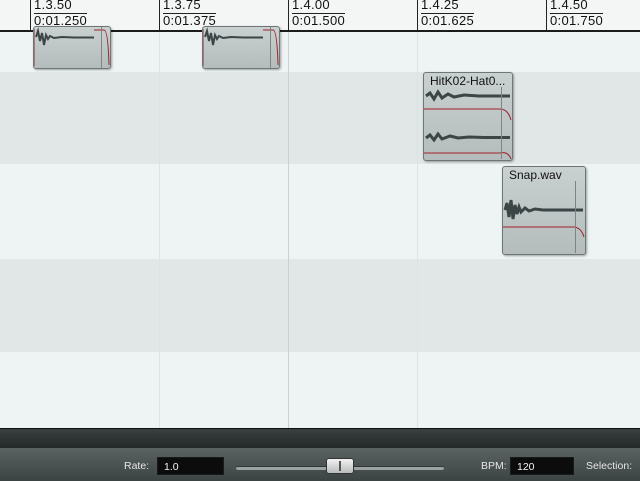 Image resolution: width=640 pixels, height=481 pixels. What do you see at coordinates (542, 466) in the screenshot?
I see `bpm-field: 120` at bounding box center [542, 466].